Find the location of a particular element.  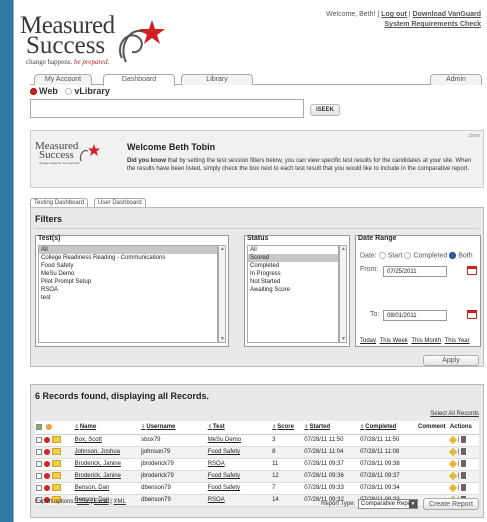

test-option: Pilot Prompt Setup is located at coordinates (128, 282).